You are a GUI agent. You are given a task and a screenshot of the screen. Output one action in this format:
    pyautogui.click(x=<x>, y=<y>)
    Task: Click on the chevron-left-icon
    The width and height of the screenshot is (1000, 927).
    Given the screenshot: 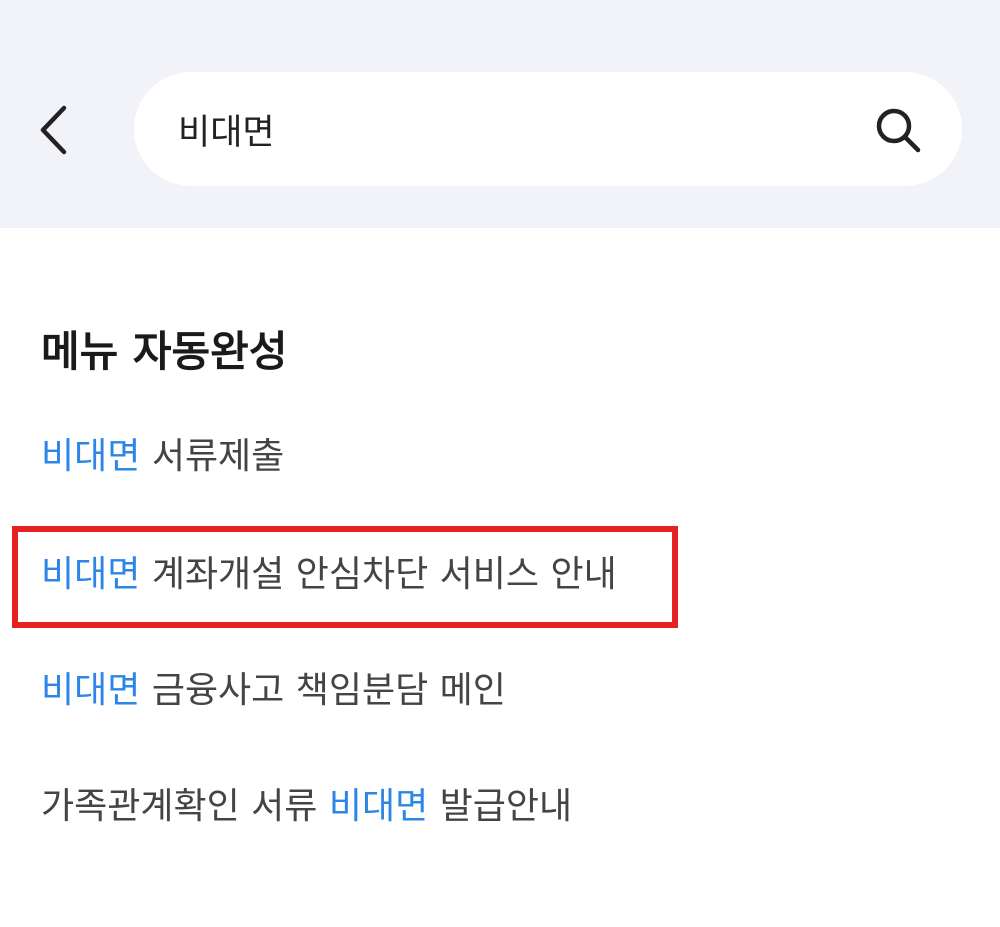 What is the action you would take?
    pyautogui.click(x=53, y=130)
    